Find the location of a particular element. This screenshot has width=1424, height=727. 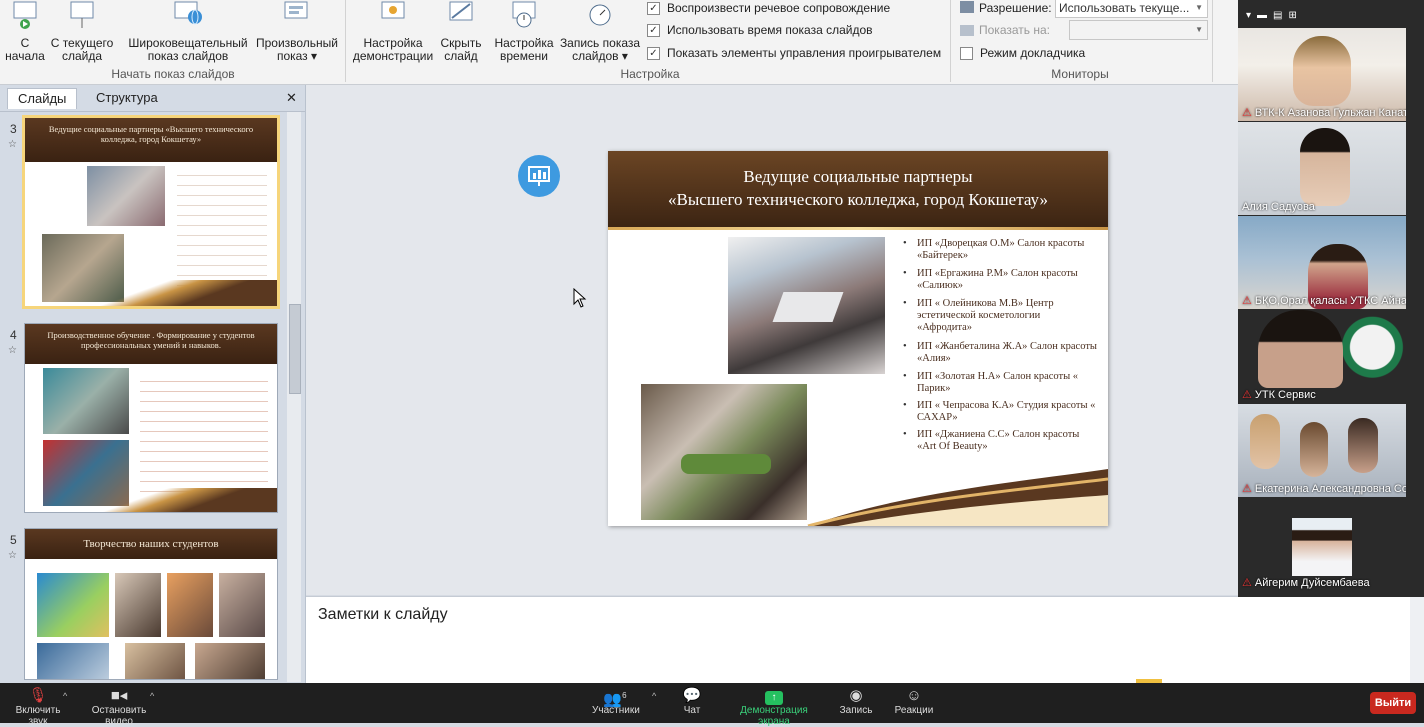

unmute-button: 🎙 Включить звук is located at coordinates (38, 707).